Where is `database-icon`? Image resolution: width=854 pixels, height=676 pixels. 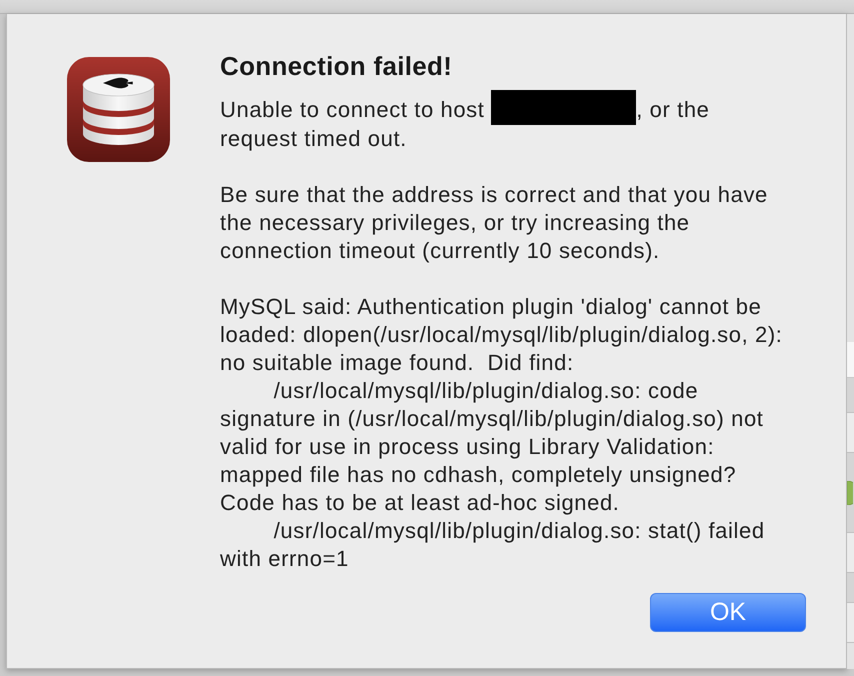
database-icon is located at coordinates (118, 109).